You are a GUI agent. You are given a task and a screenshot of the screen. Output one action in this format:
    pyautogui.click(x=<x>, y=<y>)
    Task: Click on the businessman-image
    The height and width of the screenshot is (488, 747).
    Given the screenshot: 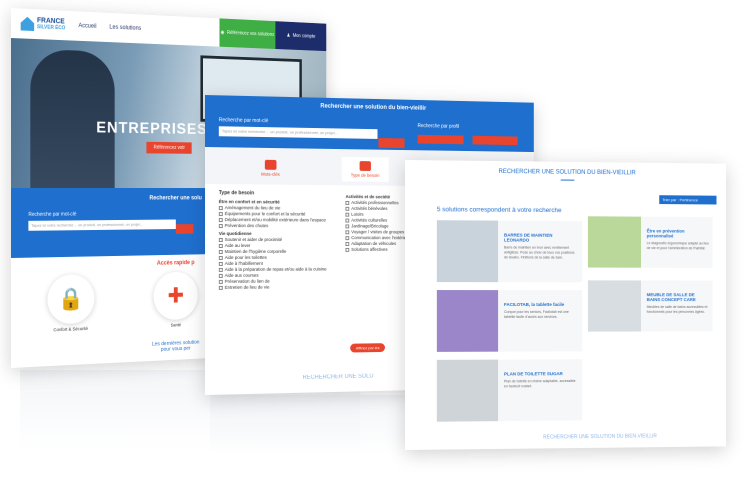 What is the action you would take?
    pyautogui.click(x=72, y=118)
    